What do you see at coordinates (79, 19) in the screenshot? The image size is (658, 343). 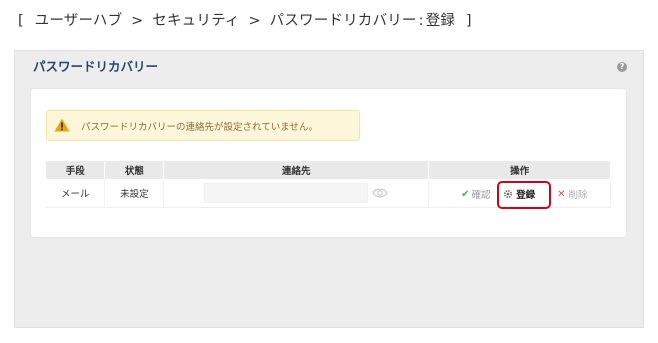 I see `breadcrumb-item-user-hub: ユーザーハブ` at bounding box center [79, 19].